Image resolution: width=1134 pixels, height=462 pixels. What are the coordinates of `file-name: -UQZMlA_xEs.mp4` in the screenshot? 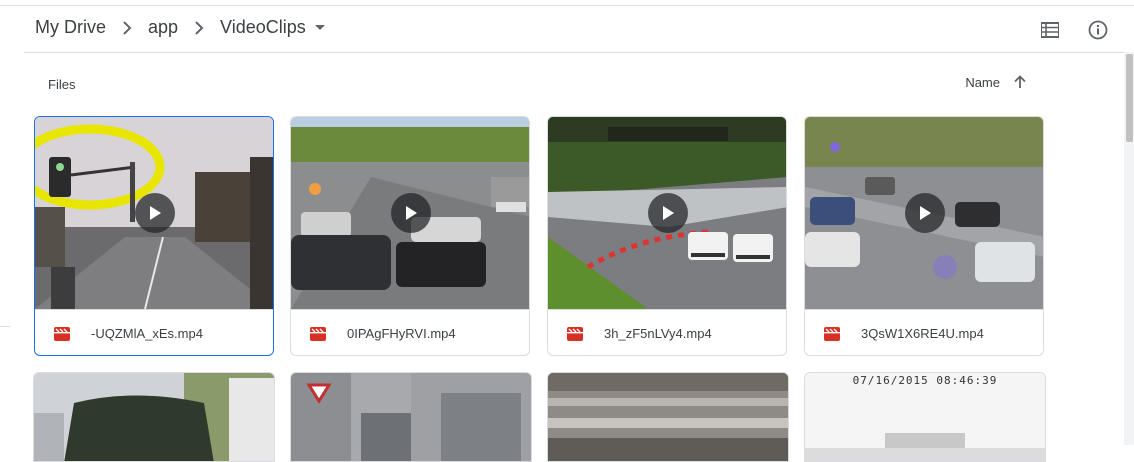 It's located at (147, 333).